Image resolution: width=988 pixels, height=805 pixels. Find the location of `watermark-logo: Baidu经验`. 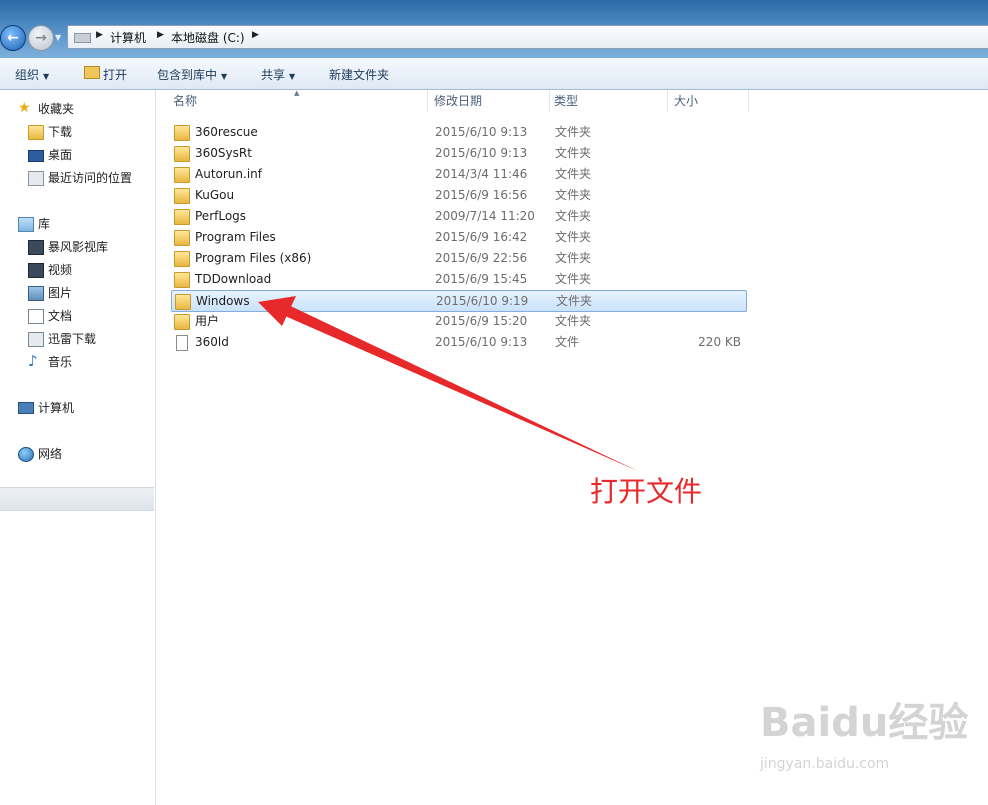

watermark-logo: Baidu经验 is located at coordinates (864, 723).